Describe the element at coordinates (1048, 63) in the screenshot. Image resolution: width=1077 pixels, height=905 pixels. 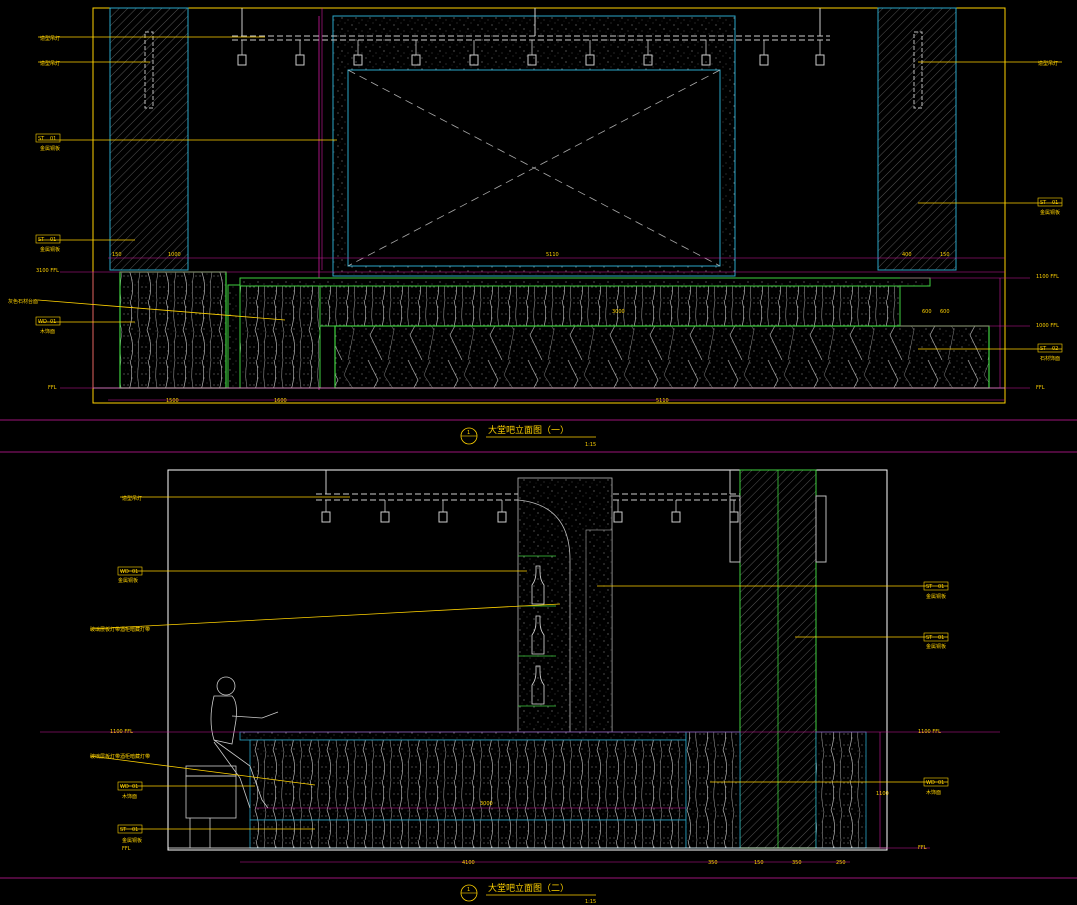
I see `label-d1-pendant-r: 造型吊灯` at that location.